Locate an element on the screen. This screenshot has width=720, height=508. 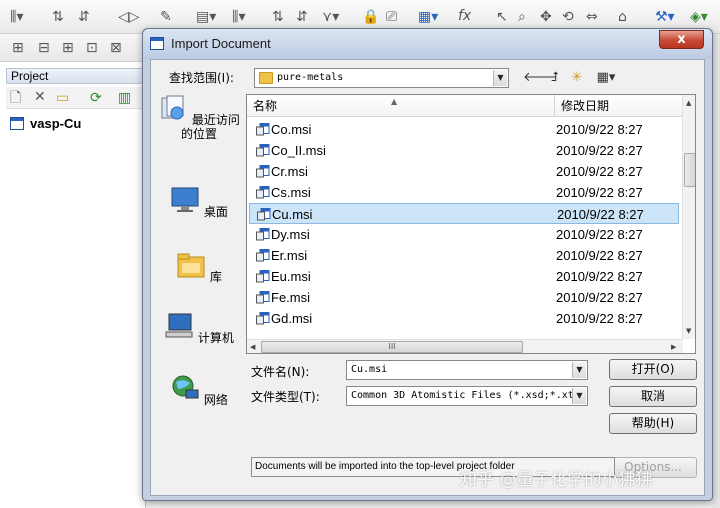
file-row: Cs.msi 2010/9/22 8:27 is located at coordinates (464, 192).